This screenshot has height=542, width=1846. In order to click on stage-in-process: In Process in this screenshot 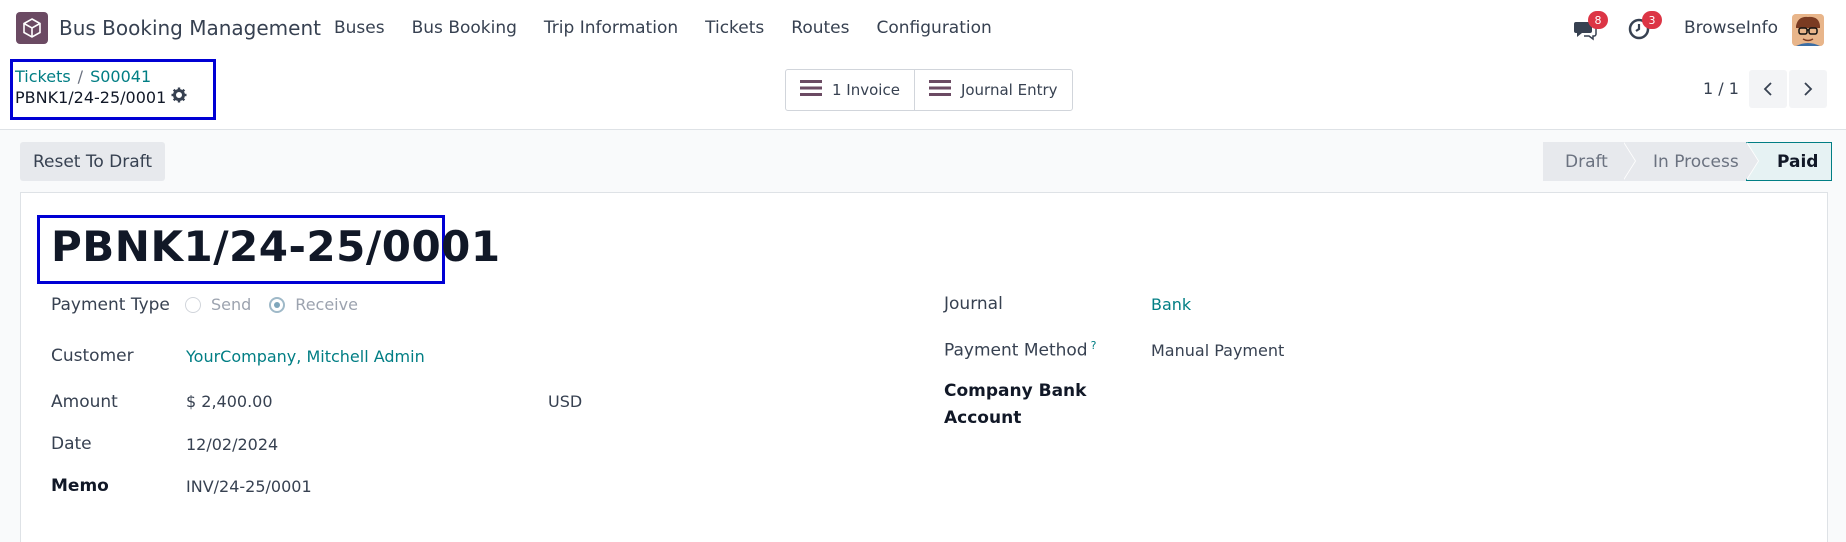, I will do `click(1691, 161)`.